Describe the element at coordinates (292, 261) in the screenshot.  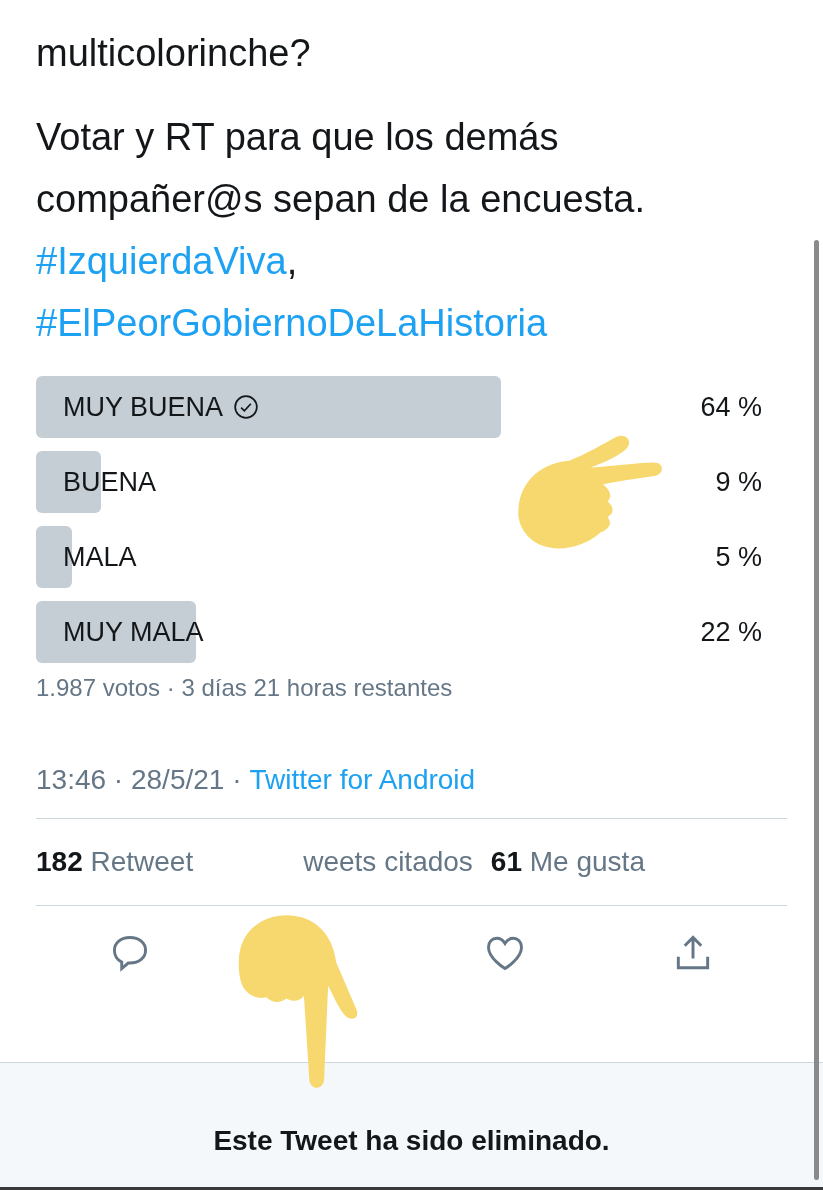
I see `comma: ,` at that location.